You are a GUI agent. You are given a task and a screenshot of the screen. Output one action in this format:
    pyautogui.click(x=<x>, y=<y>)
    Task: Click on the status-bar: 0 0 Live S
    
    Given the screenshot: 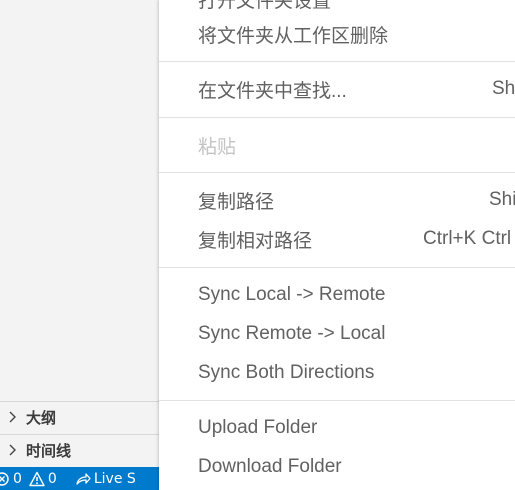 What is the action you would take?
    pyautogui.click(x=80, y=478)
    